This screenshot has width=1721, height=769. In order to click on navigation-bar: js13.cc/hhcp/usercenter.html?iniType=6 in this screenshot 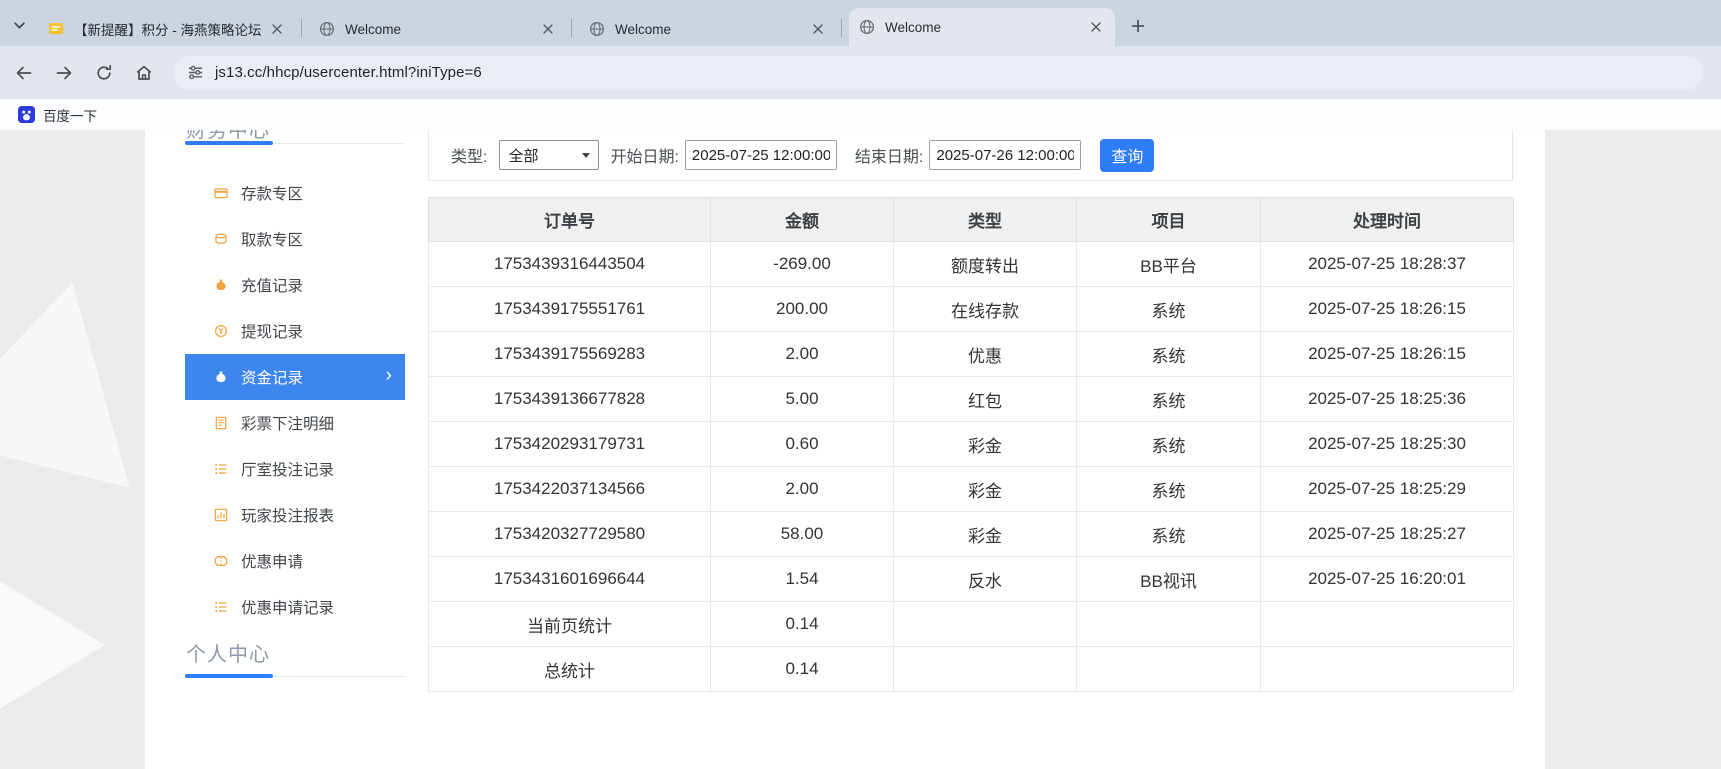, I will do `click(860, 72)`.